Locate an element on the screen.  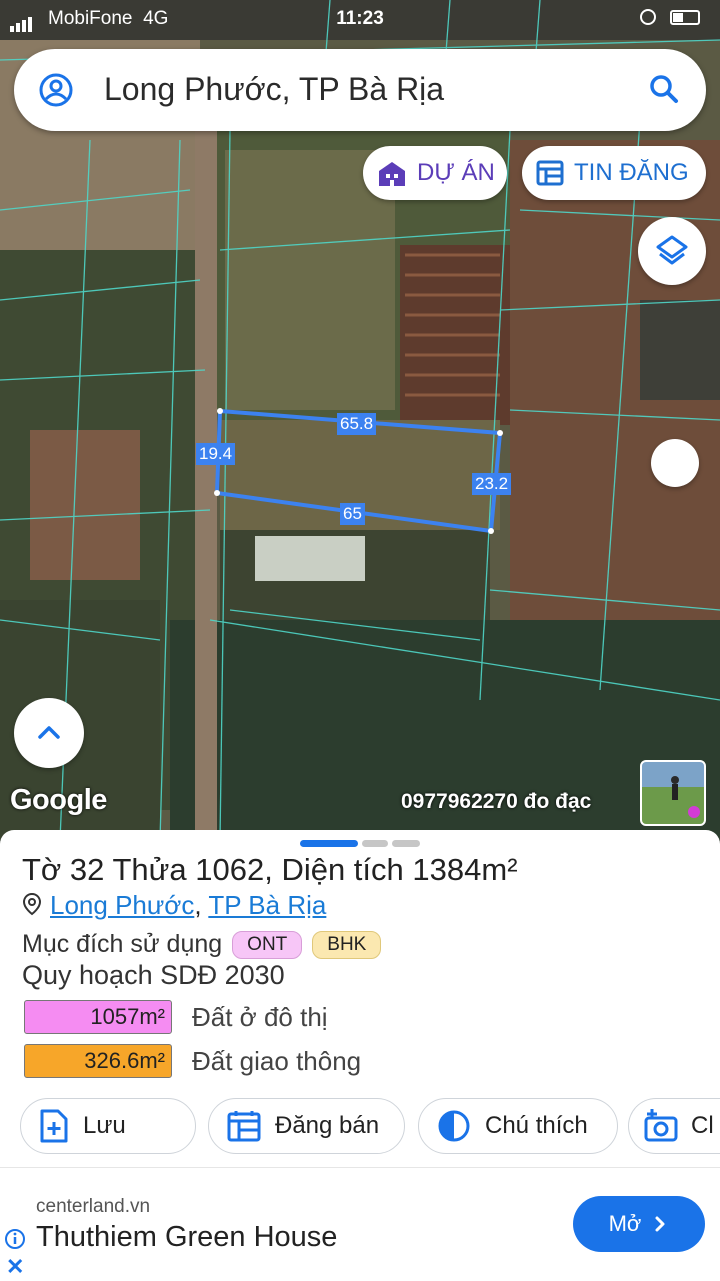
projects-button: DỰ ÁN is located at coordinates (435, 173).